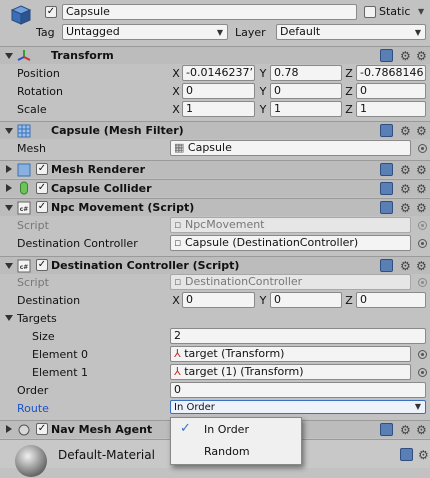  I want to click on size-label: Size, so click(43, 336).